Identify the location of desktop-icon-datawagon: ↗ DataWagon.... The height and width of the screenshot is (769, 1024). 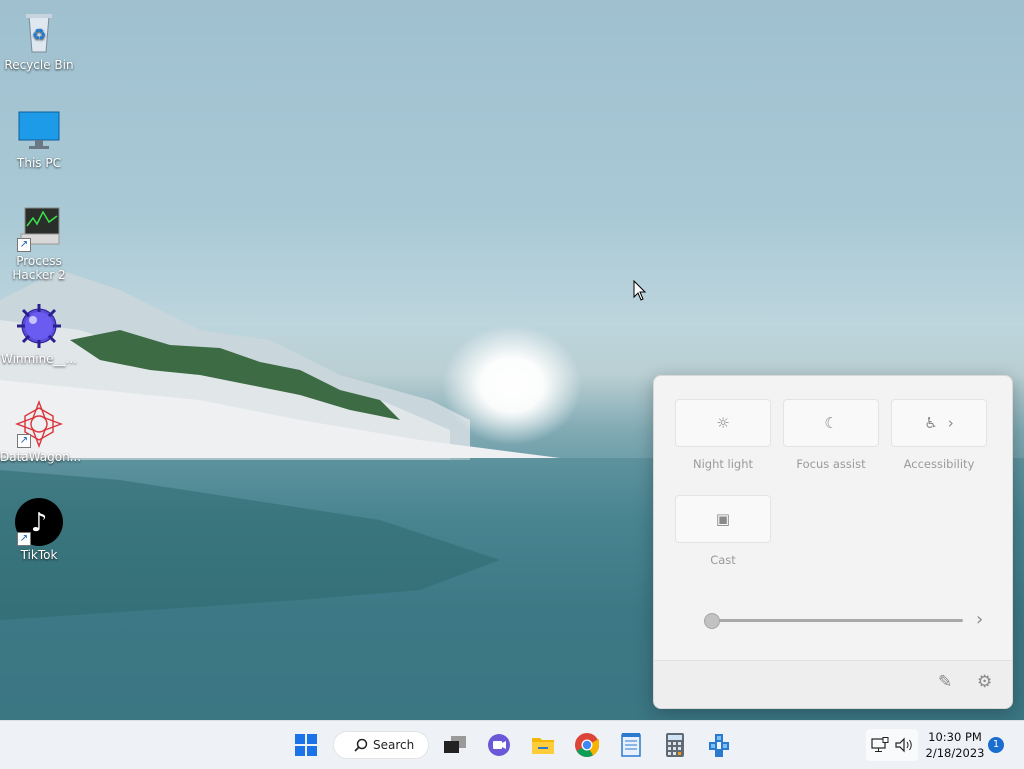
(41, 432).